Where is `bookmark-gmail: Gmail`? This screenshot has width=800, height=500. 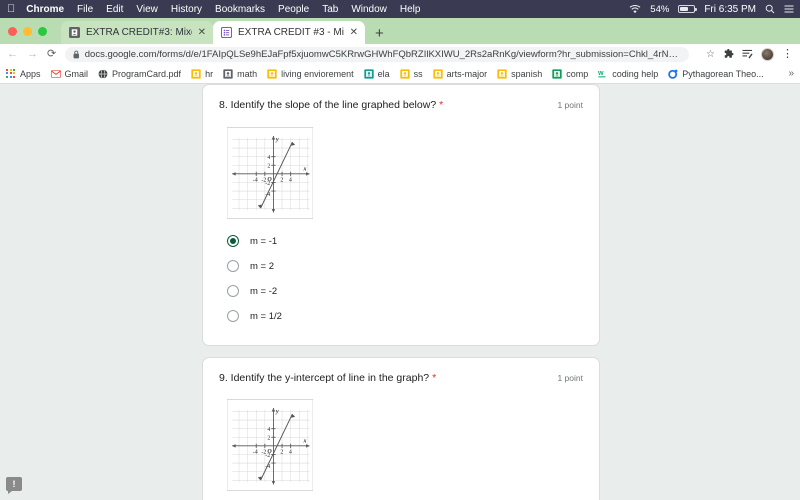
bookmark-gmail: Gmail is located at coordinates (69, 74).